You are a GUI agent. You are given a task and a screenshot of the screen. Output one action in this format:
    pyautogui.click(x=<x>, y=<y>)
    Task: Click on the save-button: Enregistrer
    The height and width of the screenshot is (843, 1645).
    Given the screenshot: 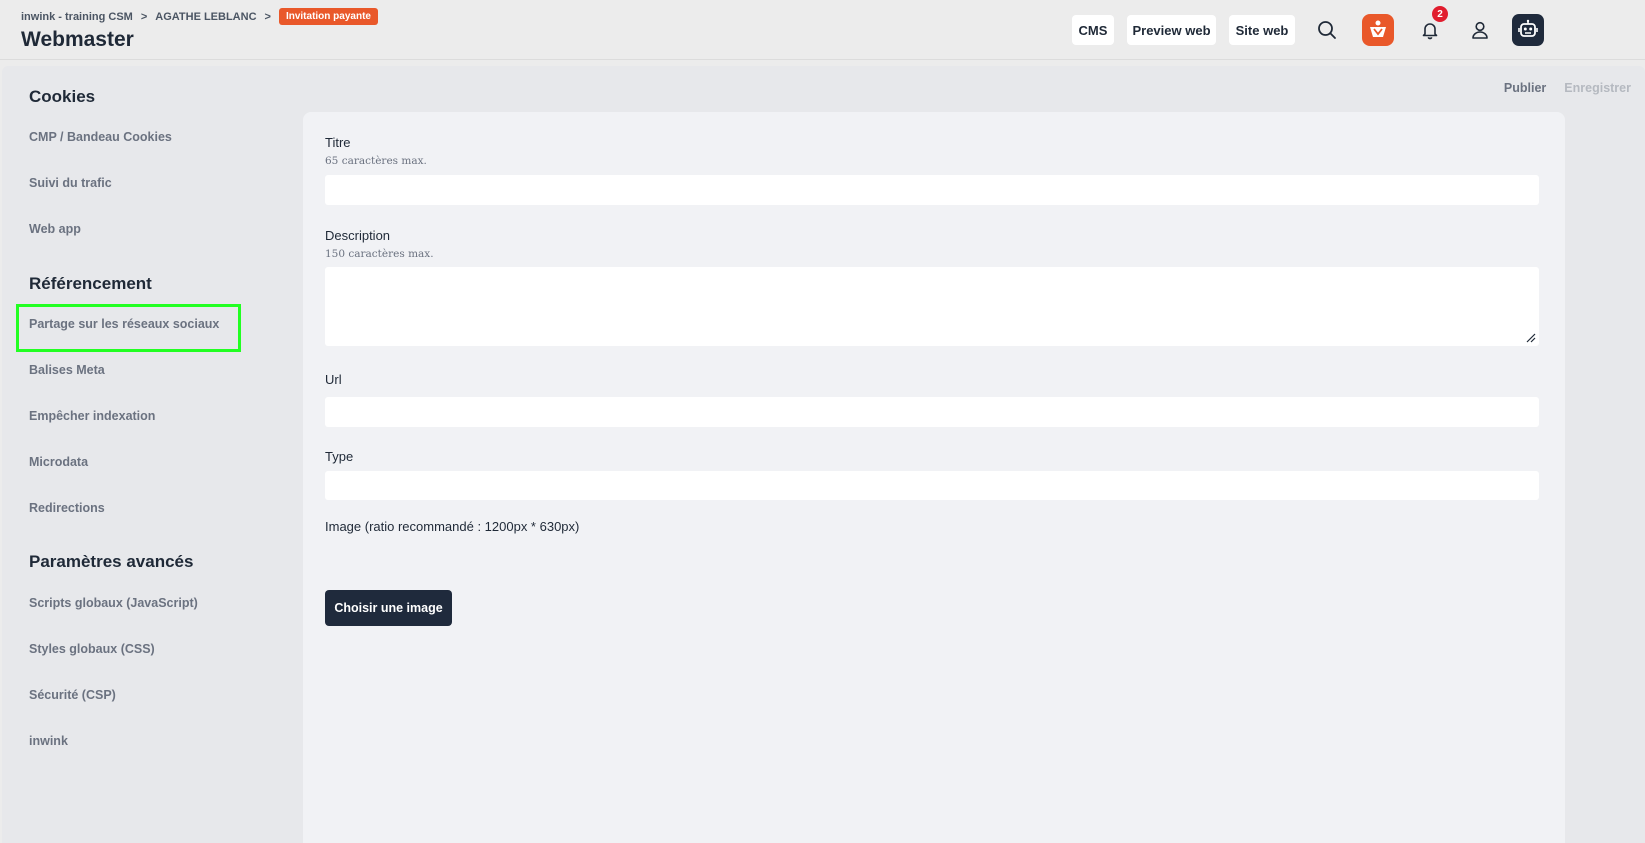 What is the action you would take?
    pyautogui.click(x=1597, y=88)
    